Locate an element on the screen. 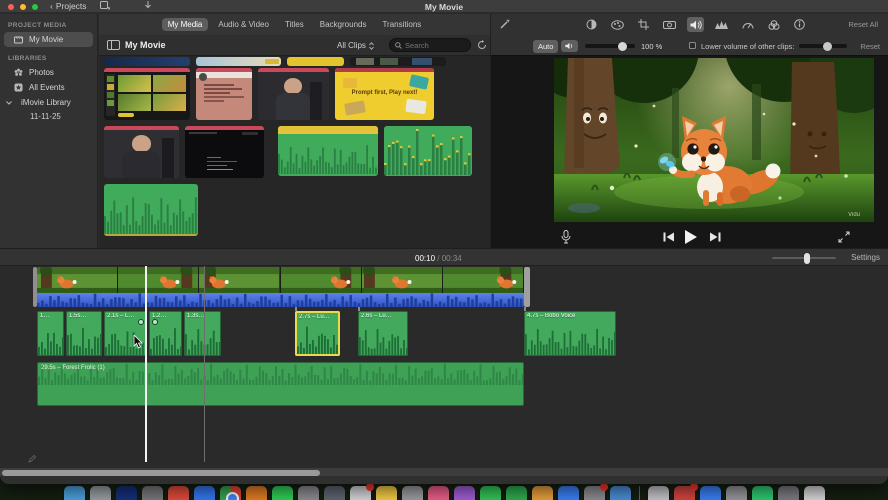 The height and width of the screenshot is (500, 888). dock-icon-app-slate is located at coordinates (334, 493).